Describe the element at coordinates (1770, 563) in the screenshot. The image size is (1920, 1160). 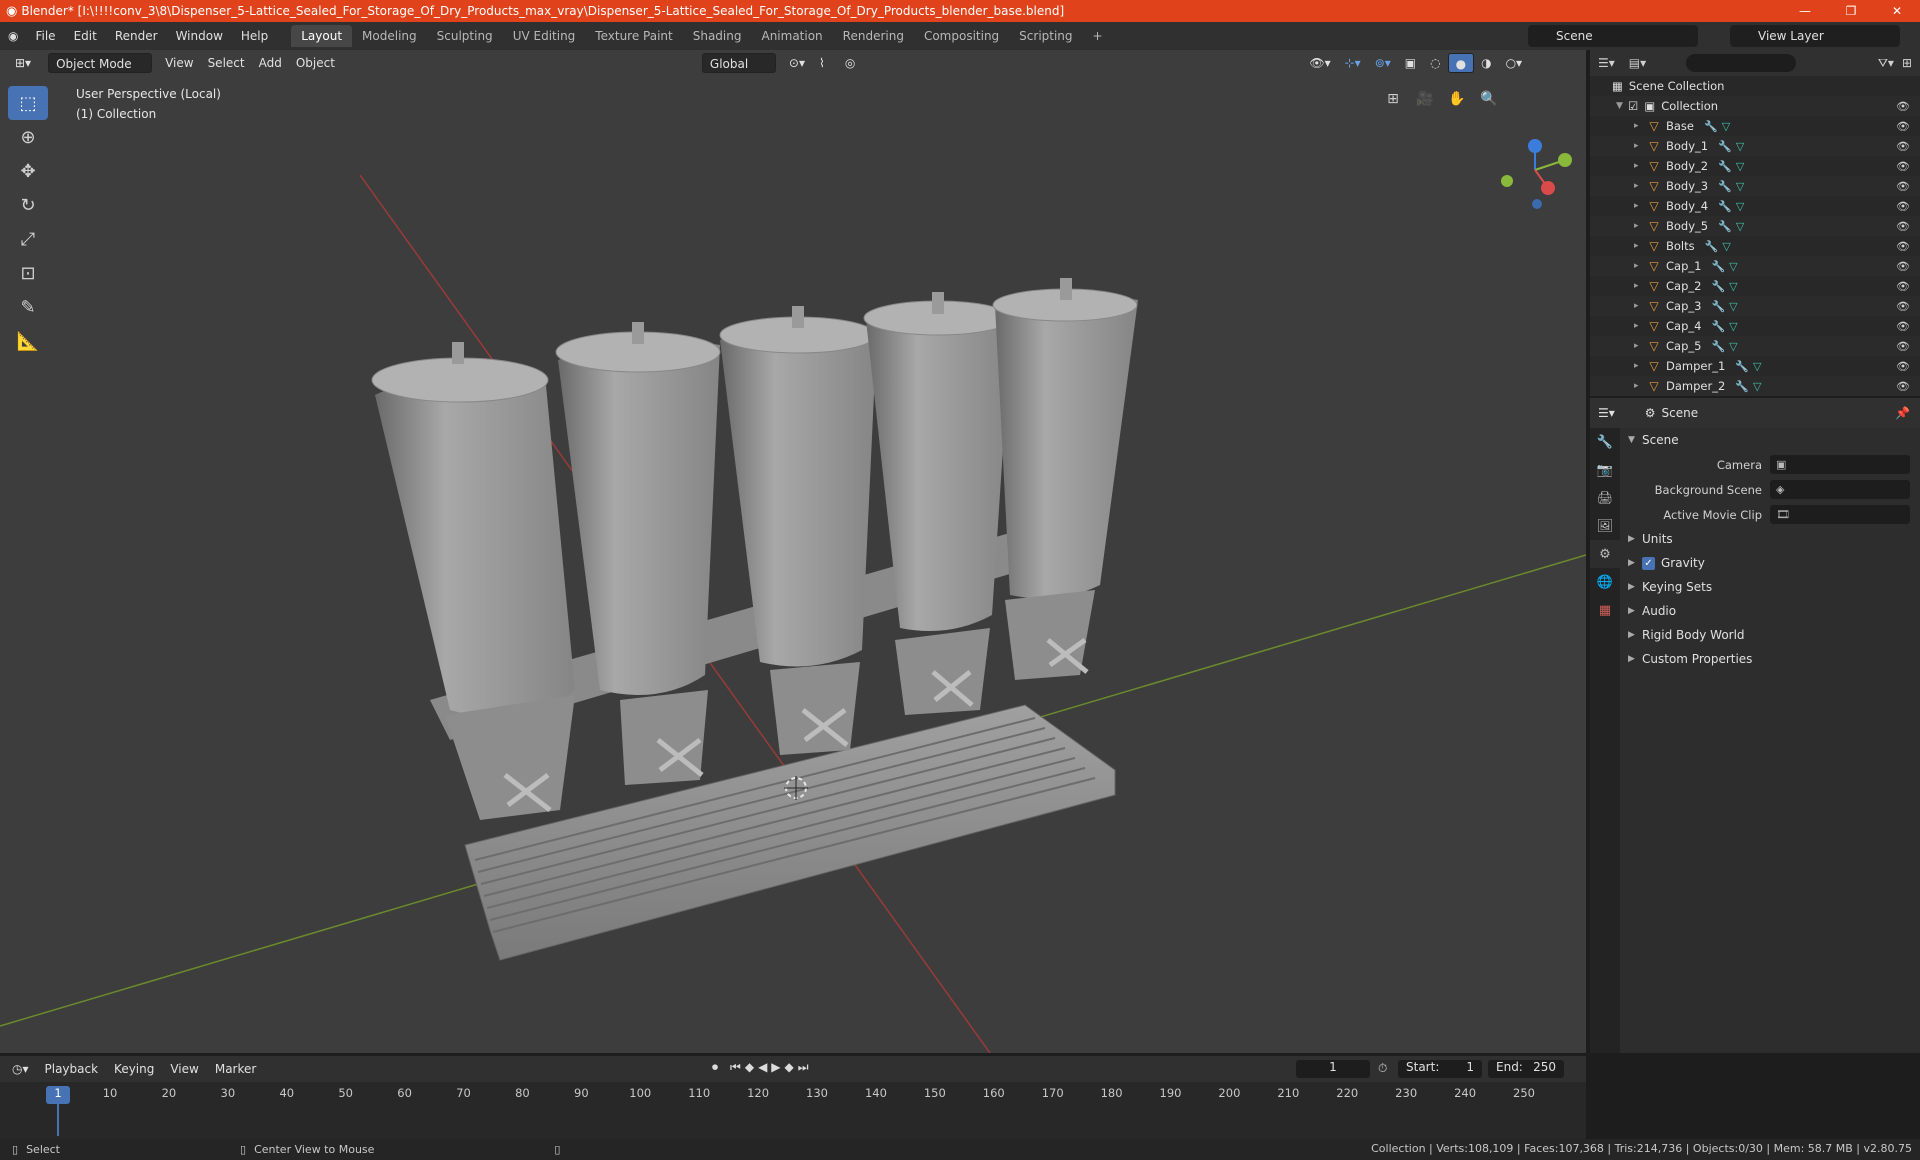
I see `gravity-panel: ▶ ✓ Gravity` at that location.